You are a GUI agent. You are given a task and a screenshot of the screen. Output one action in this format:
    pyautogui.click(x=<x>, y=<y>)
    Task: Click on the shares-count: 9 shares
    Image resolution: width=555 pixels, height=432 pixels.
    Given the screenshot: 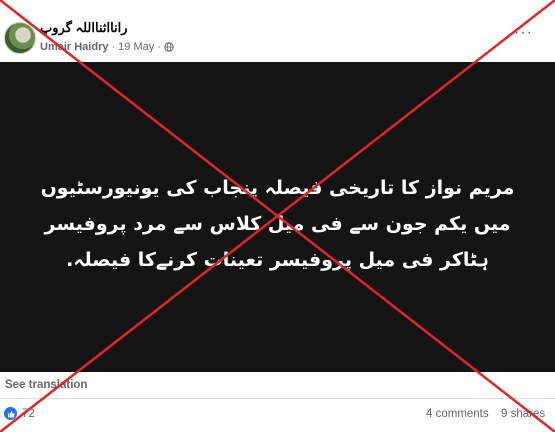 What is the action you would take?
    pyautogui.click(x=523, y=414)
    